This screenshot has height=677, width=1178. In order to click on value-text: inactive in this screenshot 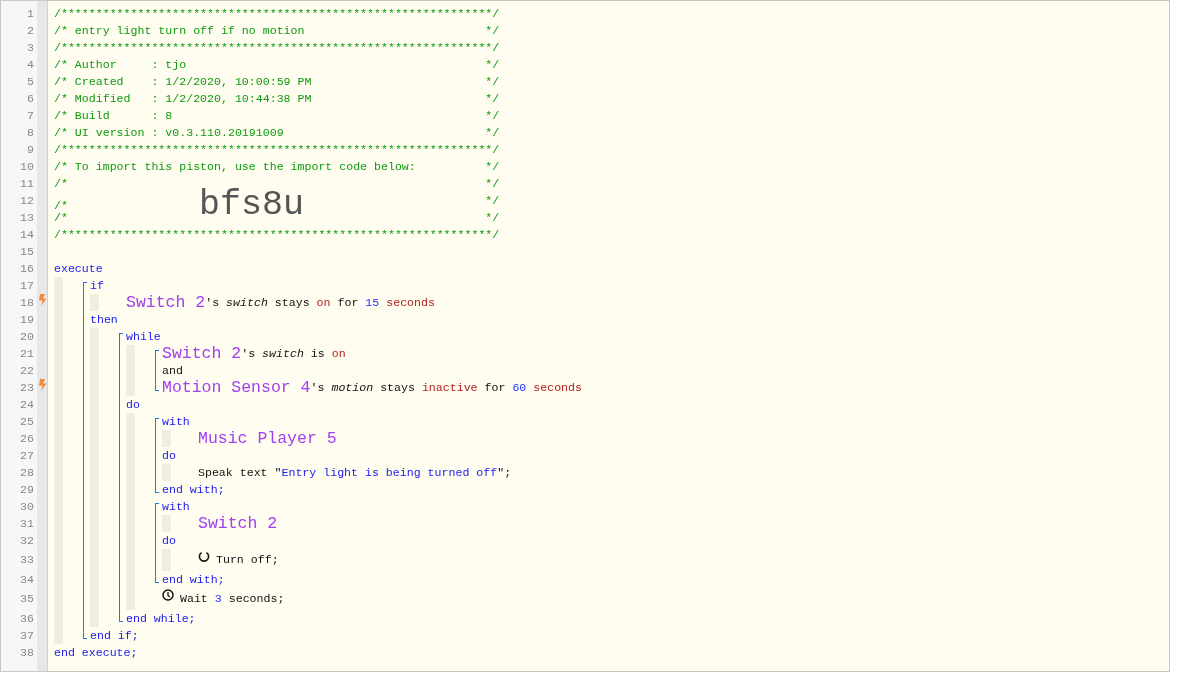, I will do `click(449, 388)`.